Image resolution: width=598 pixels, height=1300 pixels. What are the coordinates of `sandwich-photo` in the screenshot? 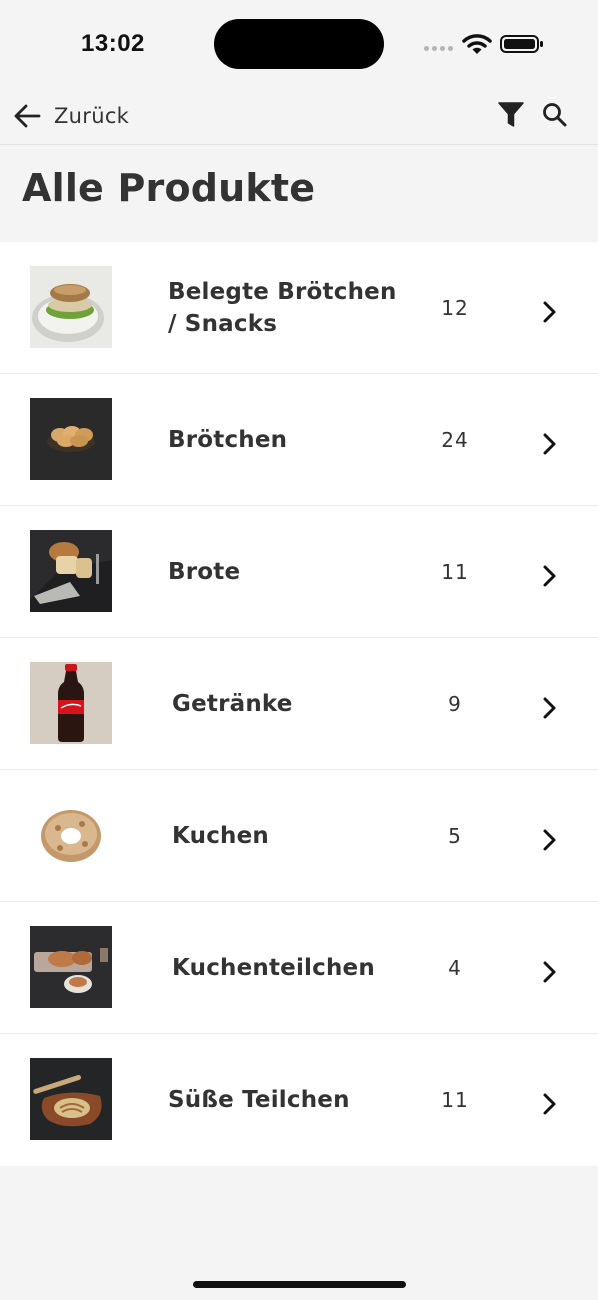 It's located at (71, 307).